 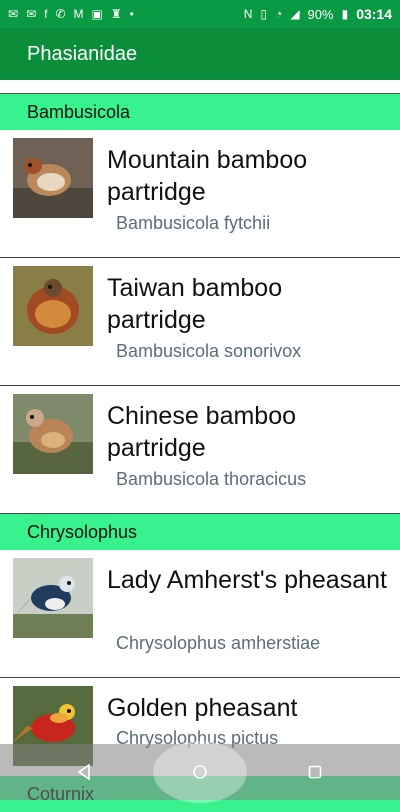 What do you see at coordinates (195, 304) in the screenshot?
I see `common-name: Taiwan bamboo partridge` at bounding box center [195, 304].